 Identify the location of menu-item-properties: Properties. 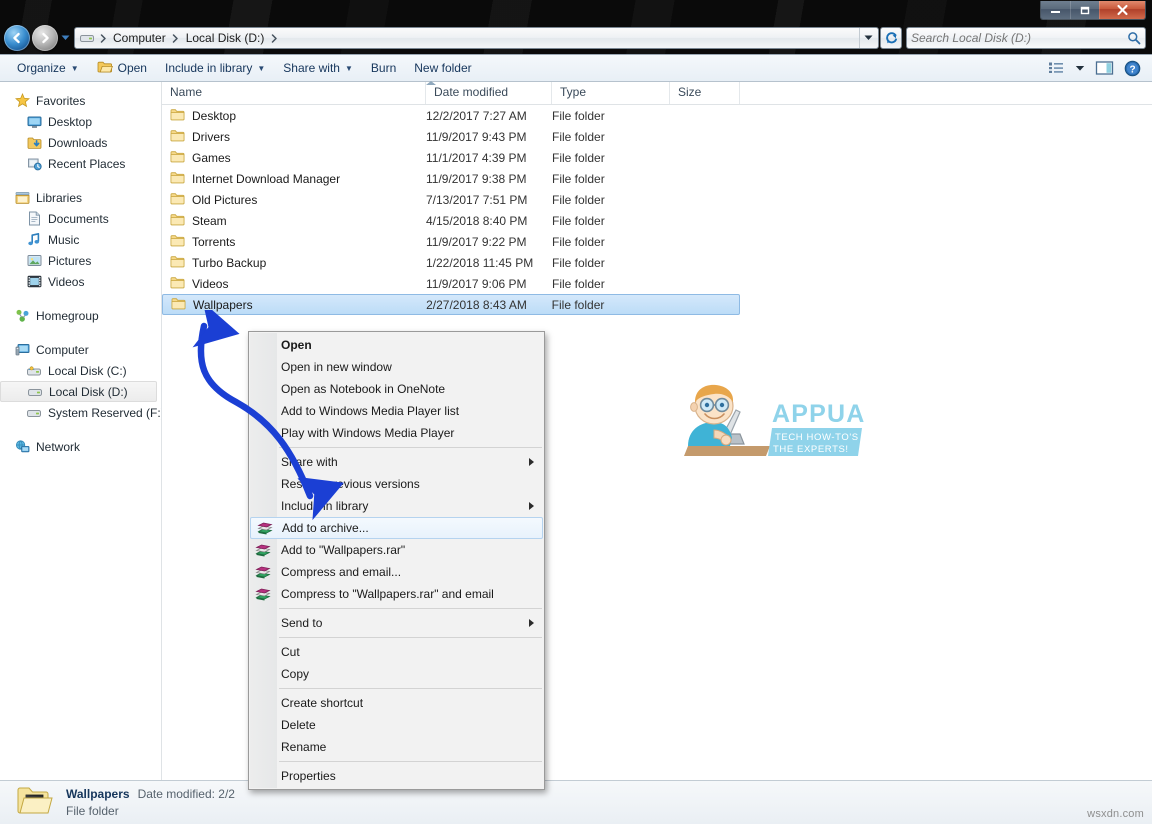
(396, 776).